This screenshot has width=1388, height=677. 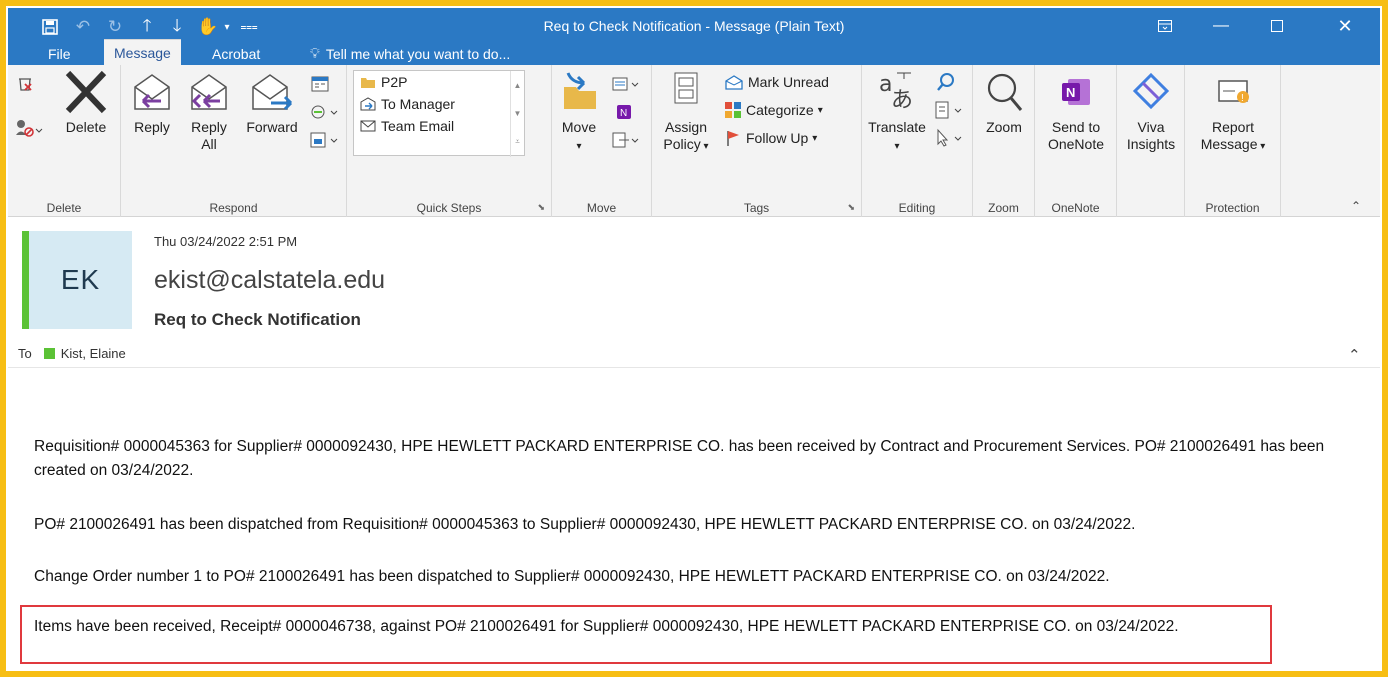 What do you see at coordinates (1003, 208) in the screenshot?
I see `zoom-group-label: Zoom` at bounding box center [1003, 208].